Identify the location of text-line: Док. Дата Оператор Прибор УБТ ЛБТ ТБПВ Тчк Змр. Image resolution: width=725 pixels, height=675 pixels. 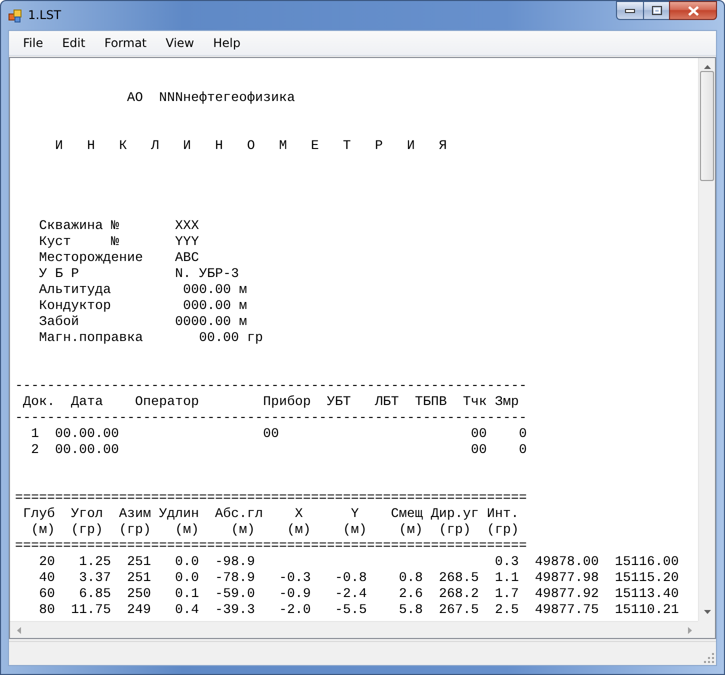
(270, 402).